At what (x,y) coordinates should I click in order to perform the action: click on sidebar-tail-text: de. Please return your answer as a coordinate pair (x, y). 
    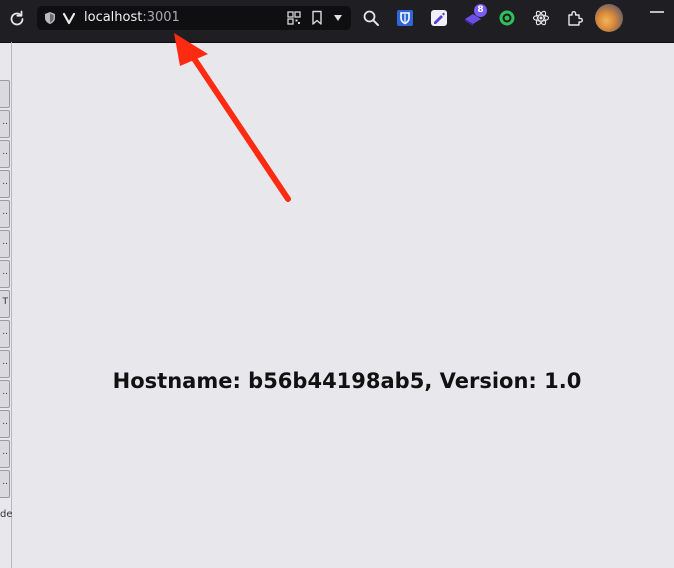
    Looking at the image, I should click on (6, 514).